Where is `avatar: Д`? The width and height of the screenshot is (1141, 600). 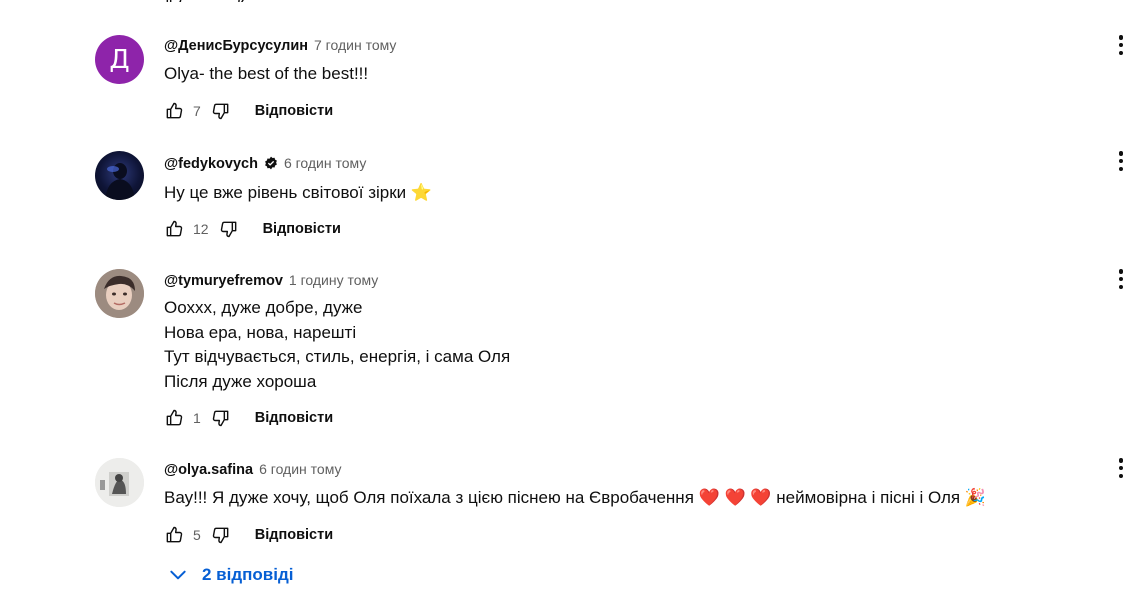
avatar: Д is located at coordinates (119, 59).